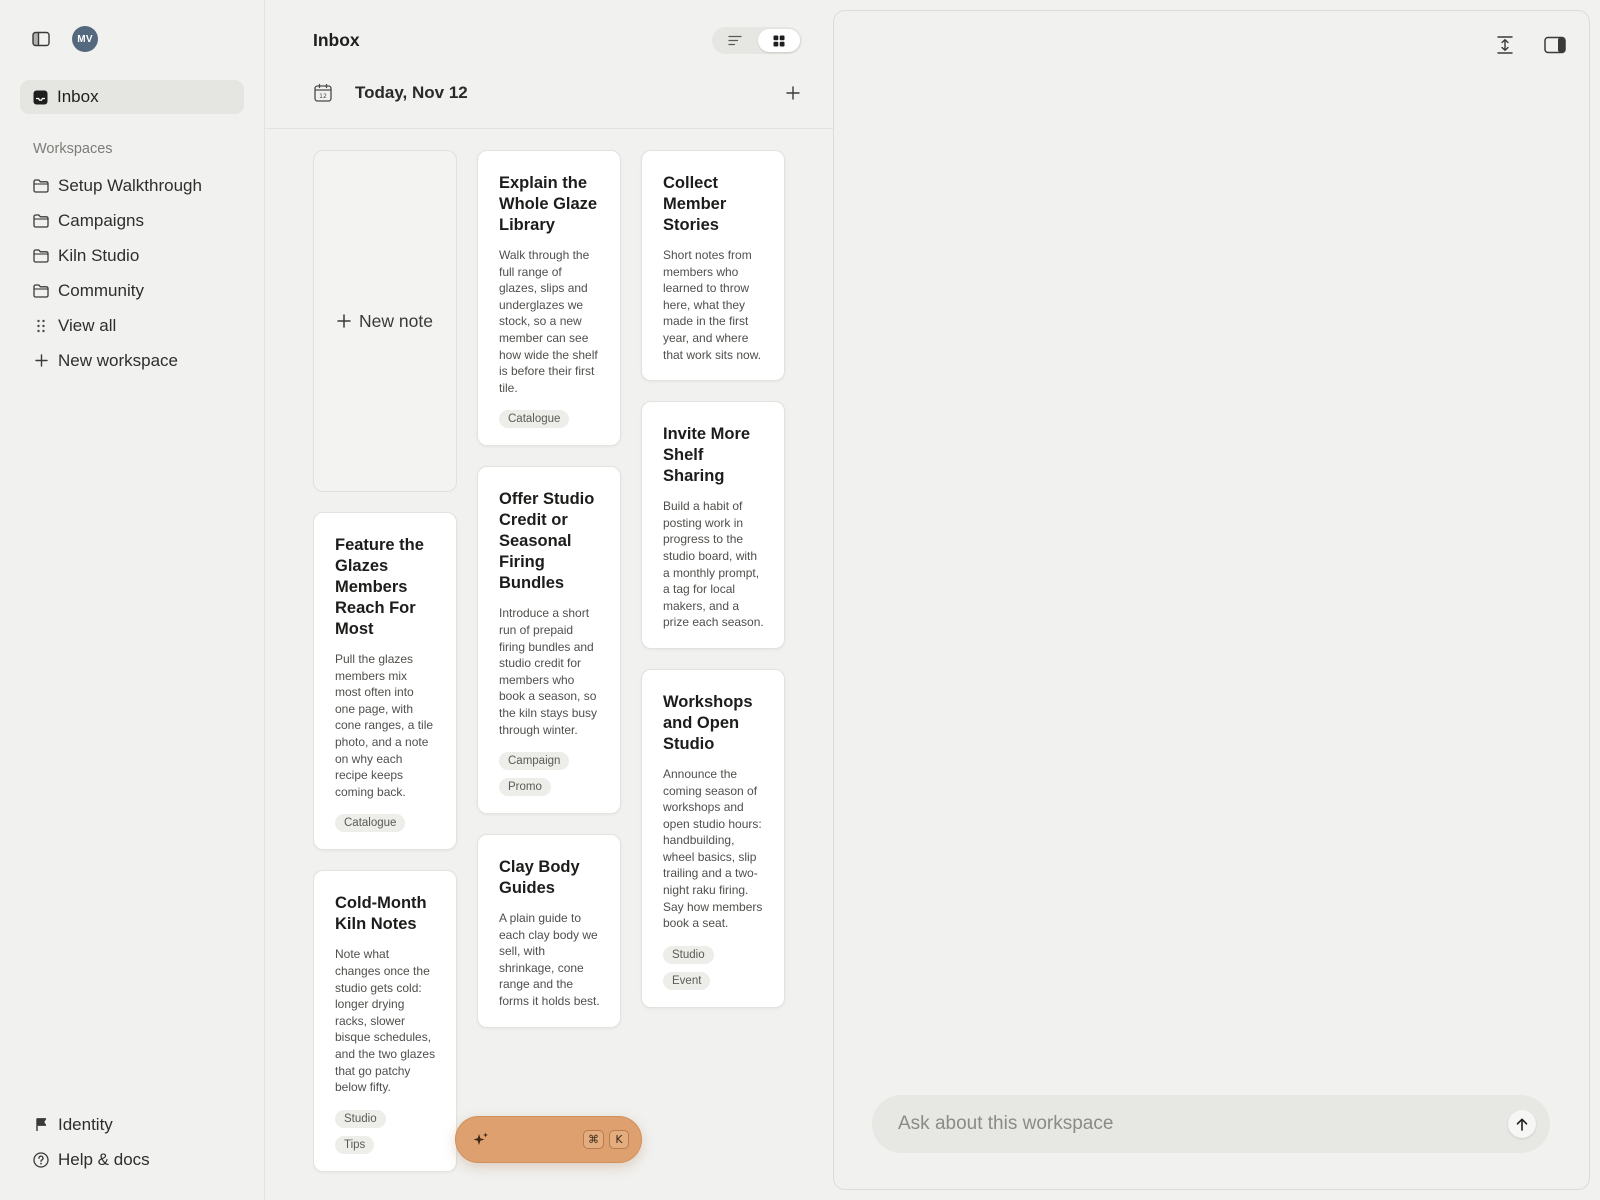  Describe the element at coordinates (713, 967) in the screenshot. I see `note-tags: Studio Event` at that location.